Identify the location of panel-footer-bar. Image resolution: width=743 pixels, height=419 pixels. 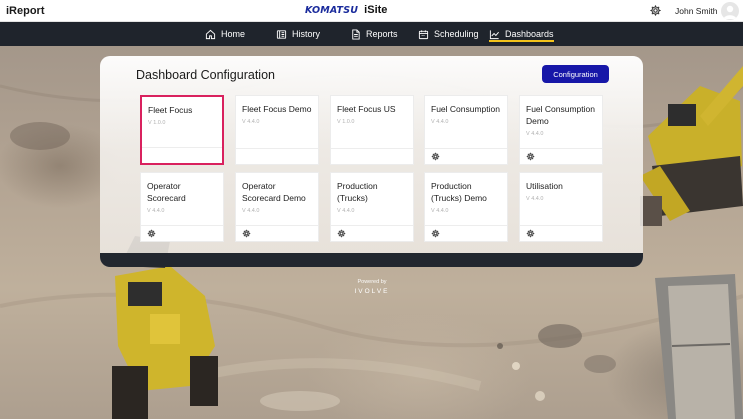
(371, 260).